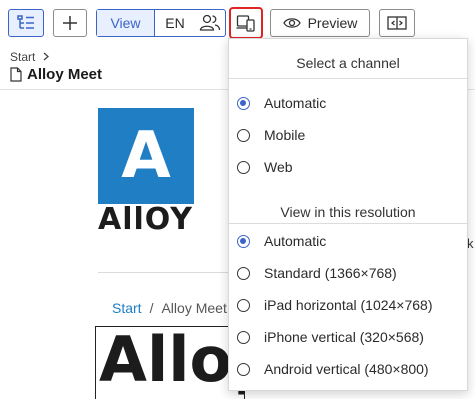  I want to click on channel-separator, so click(348, 78).